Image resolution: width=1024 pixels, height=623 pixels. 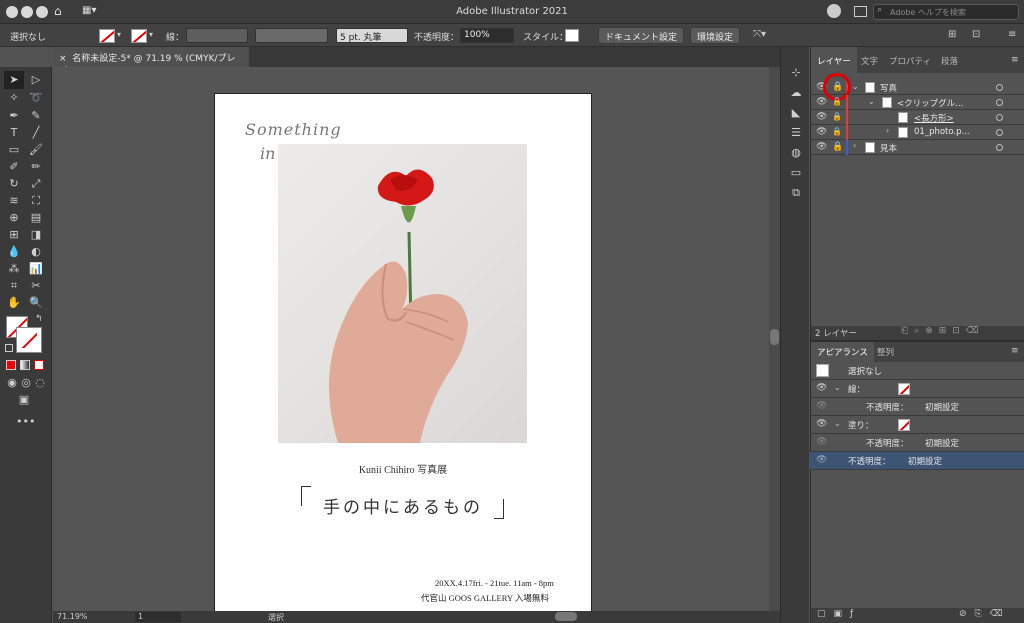 I want to click on magic-wand-tool-icon: ✧, so click(x=14, y=98).